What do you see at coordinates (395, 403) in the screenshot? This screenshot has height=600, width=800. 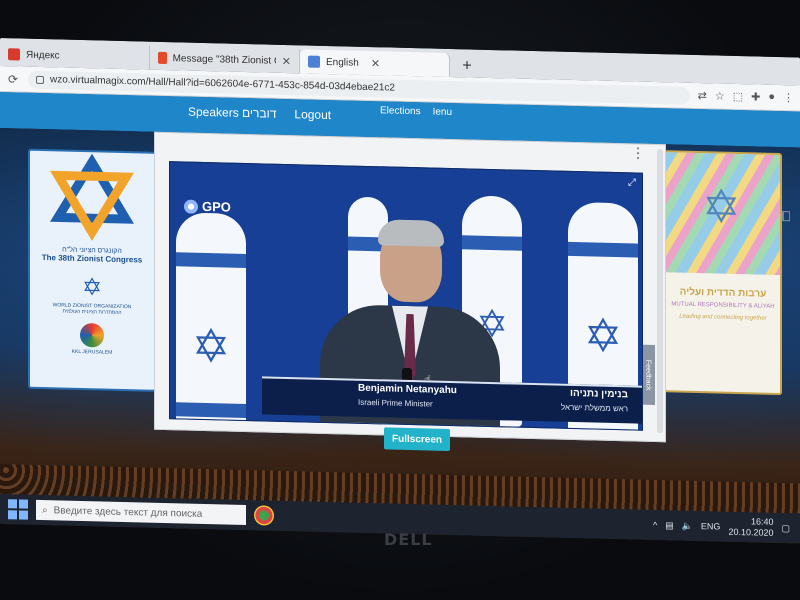 I see `speaker-role-en: Israeli Prime Minister` at bounding box center [395, 403].